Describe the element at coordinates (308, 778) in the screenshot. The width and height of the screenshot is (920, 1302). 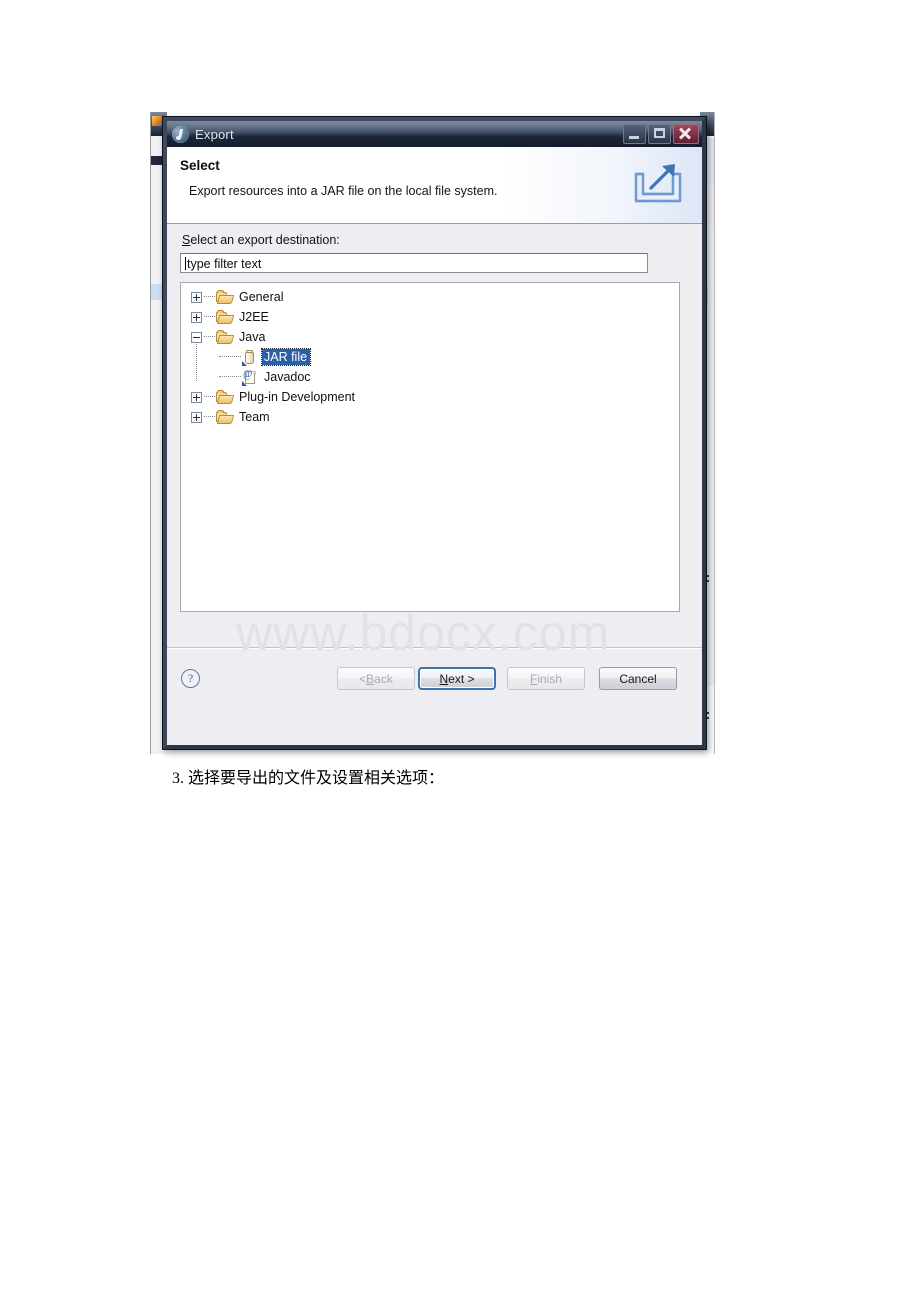
I see `page-caption: 3. 选择要导出的文件及设置相关选项：` at that location.